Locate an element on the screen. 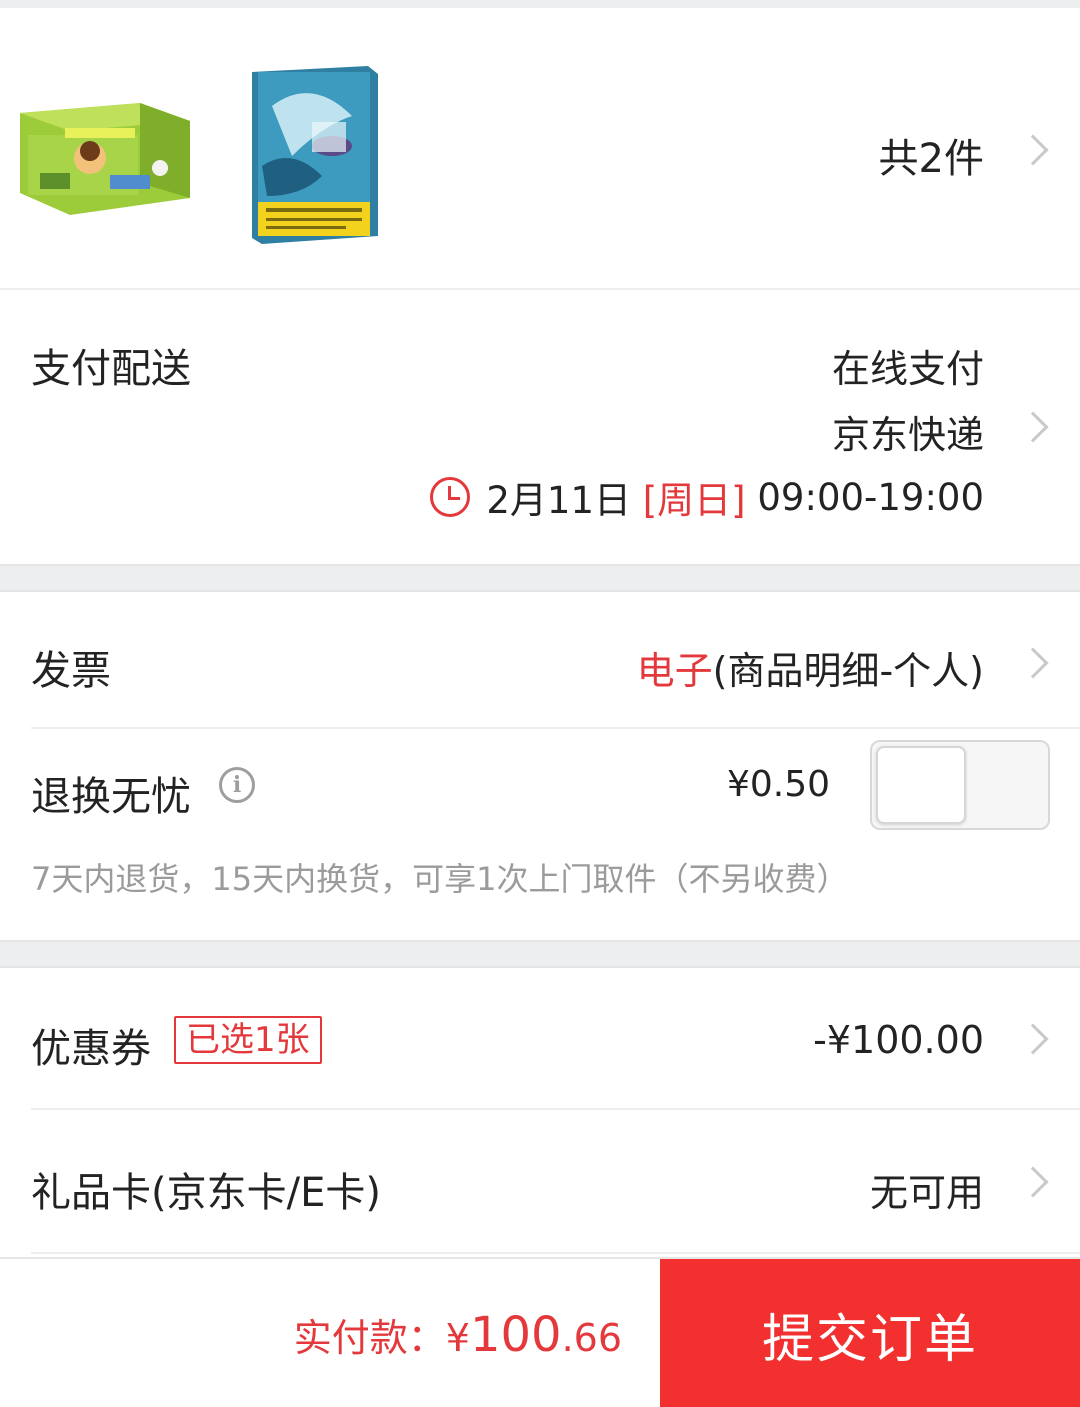  clock-icon is located at coordinates (450, 497).